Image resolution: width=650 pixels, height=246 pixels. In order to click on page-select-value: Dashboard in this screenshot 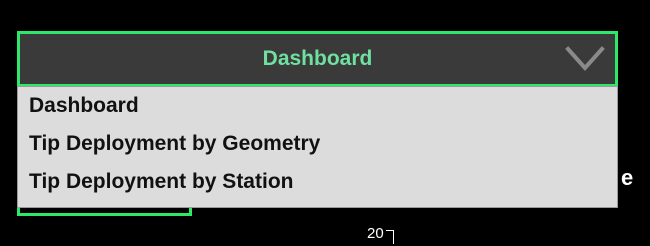, I will do `click(317, 58)`.